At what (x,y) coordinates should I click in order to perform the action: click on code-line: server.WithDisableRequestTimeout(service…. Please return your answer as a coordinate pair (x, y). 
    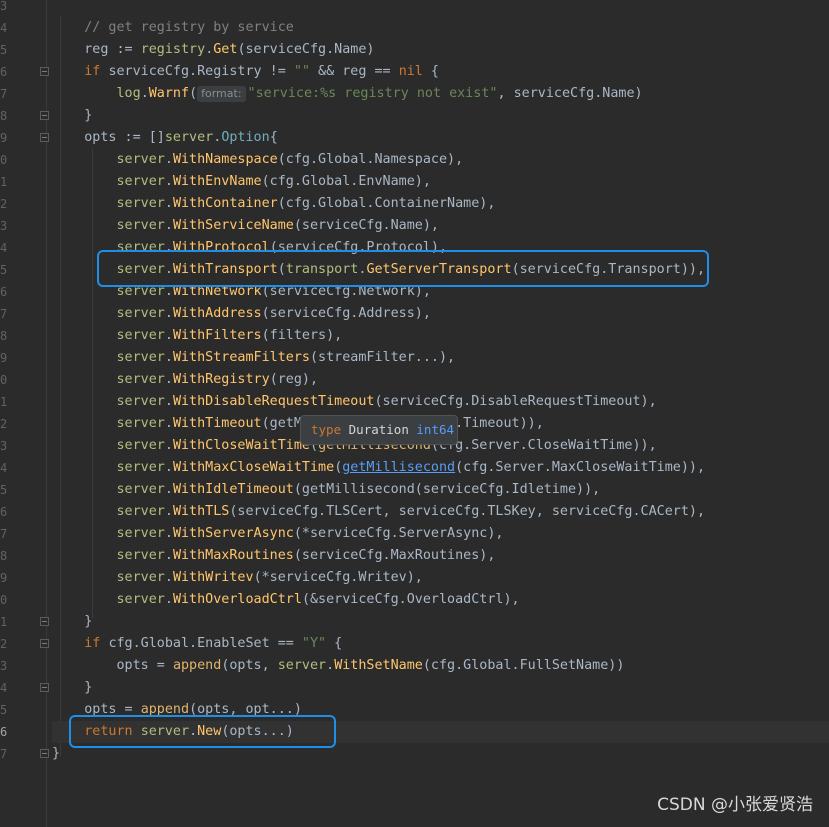
    Looking at the image, I should click on (440, 402).